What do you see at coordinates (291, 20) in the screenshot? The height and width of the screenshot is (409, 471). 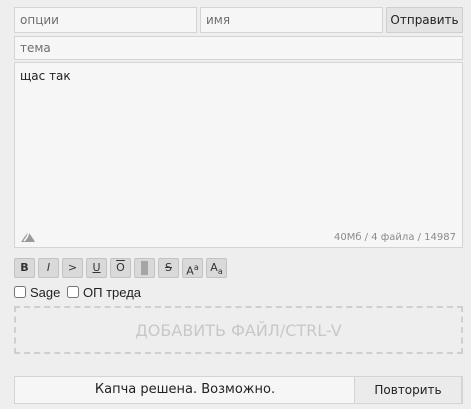 I see `name-input` at bounding box center [291, 20].